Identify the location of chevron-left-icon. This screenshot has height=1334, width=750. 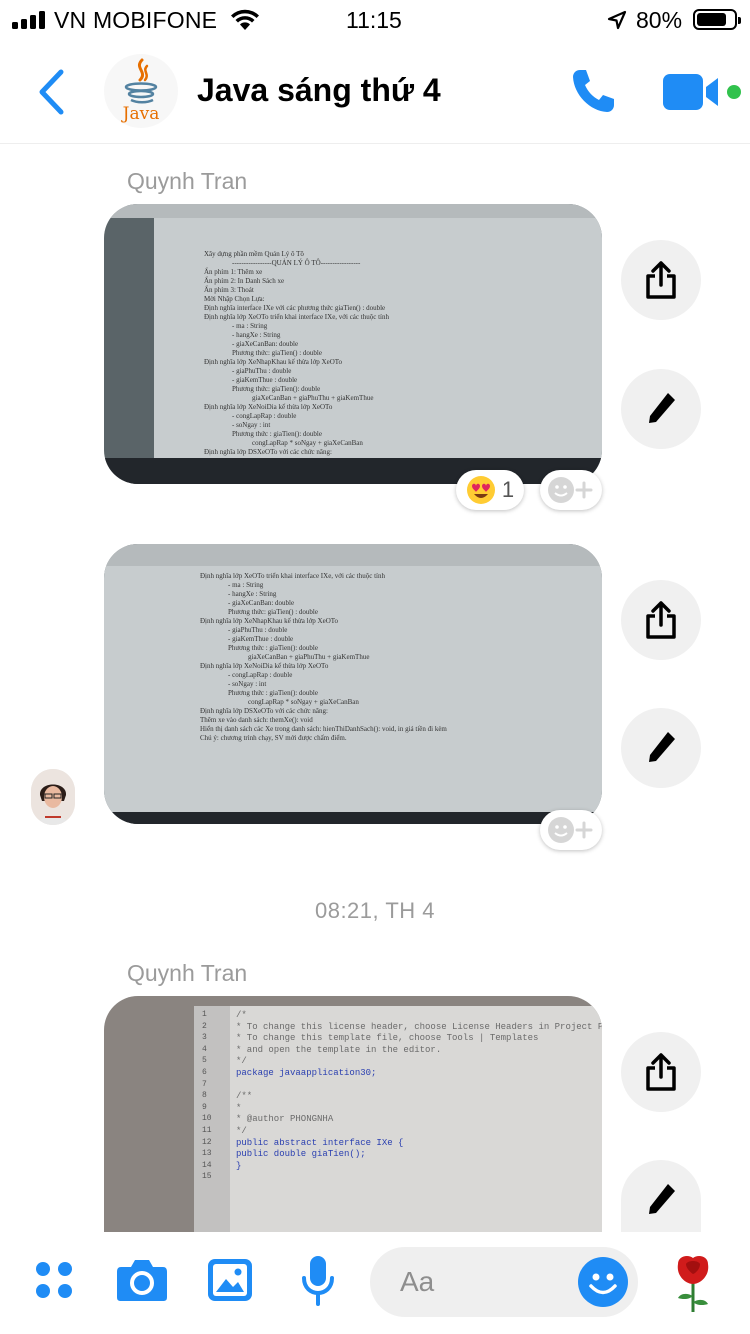
(51, 92).